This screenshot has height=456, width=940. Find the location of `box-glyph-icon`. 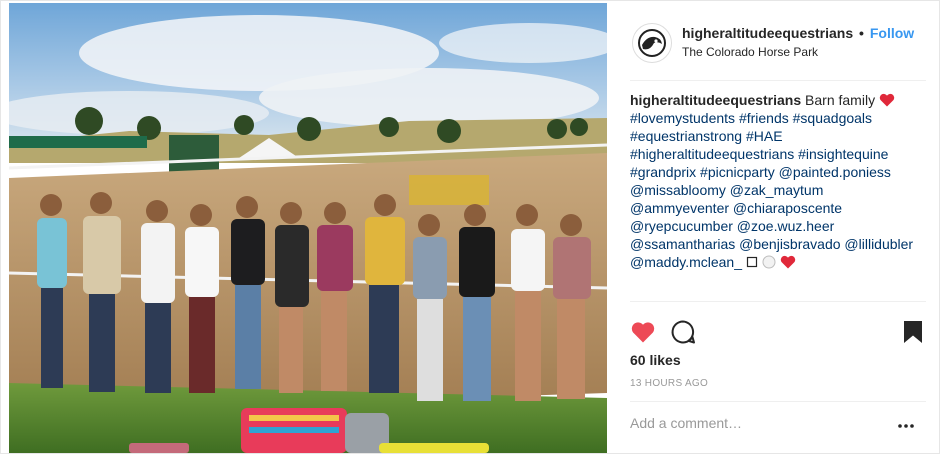

box-glyph-icon is located at coordinates (751, 262).